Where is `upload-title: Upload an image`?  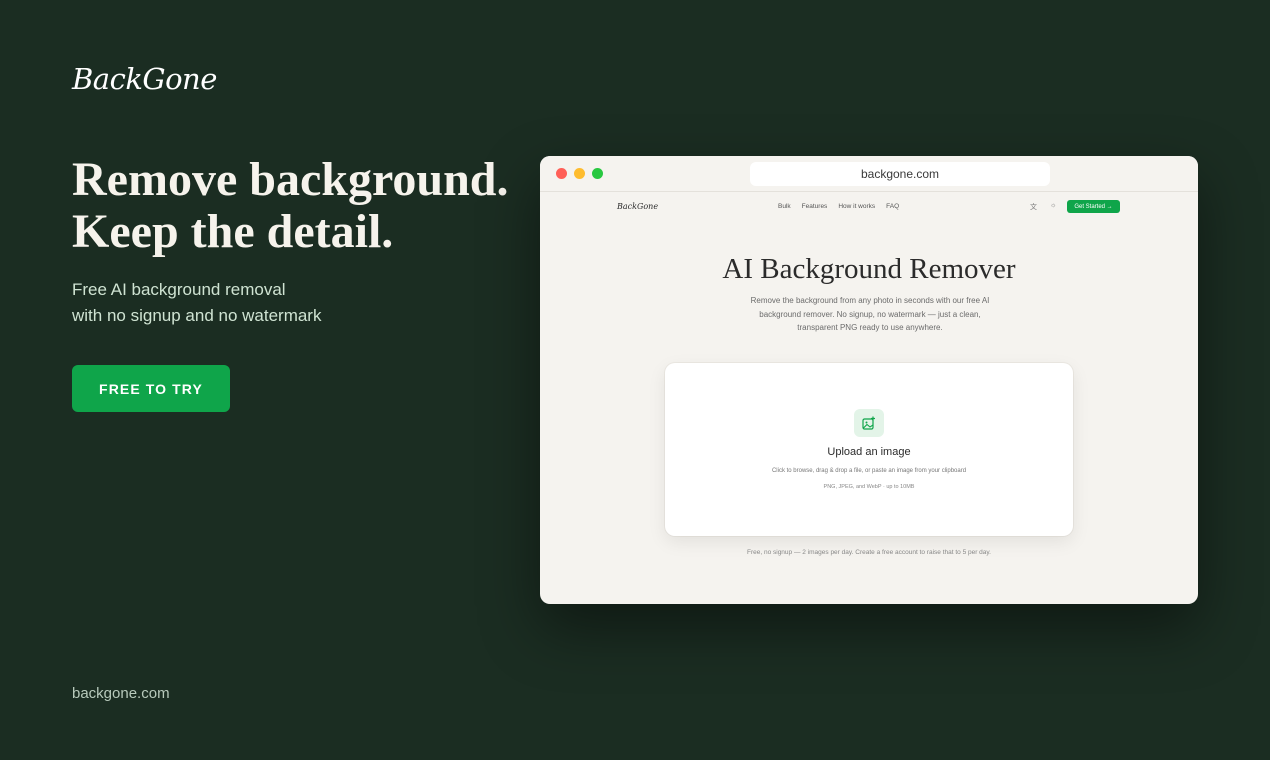 upload-title: Upload an image is located at coordinates (869, 452).